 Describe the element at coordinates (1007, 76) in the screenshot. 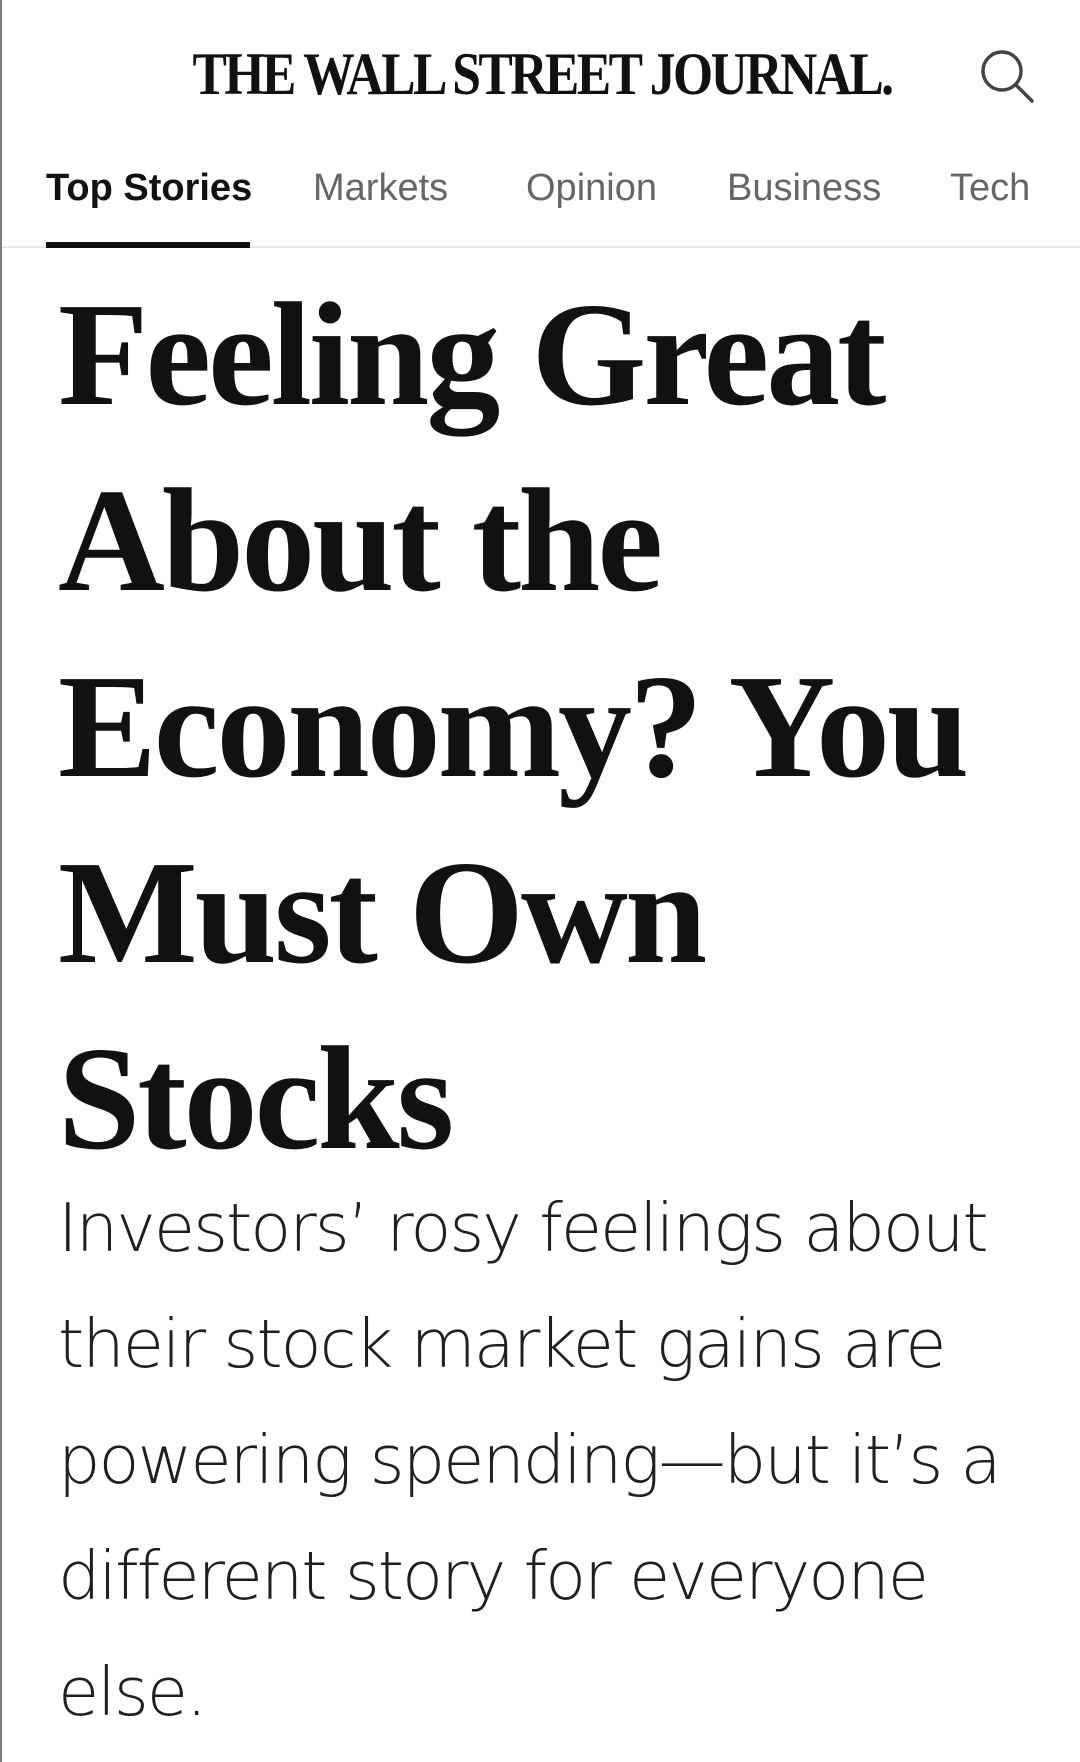

I see `search-icon` at that location.